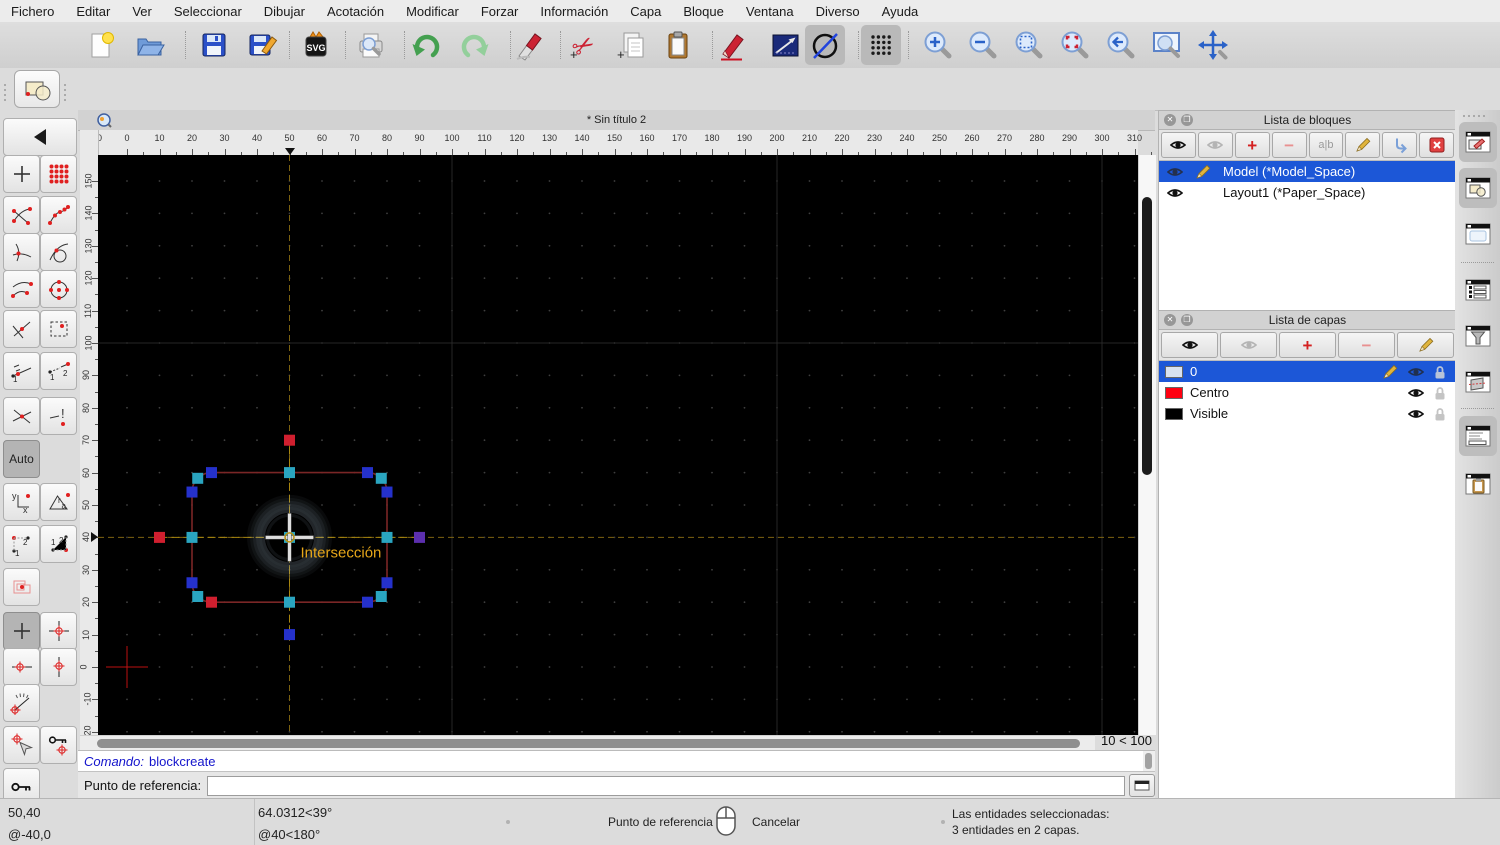 The width and height of the screenshot is (1500, 845). I want to click on restrict-vertical-button, so click(58, 667).